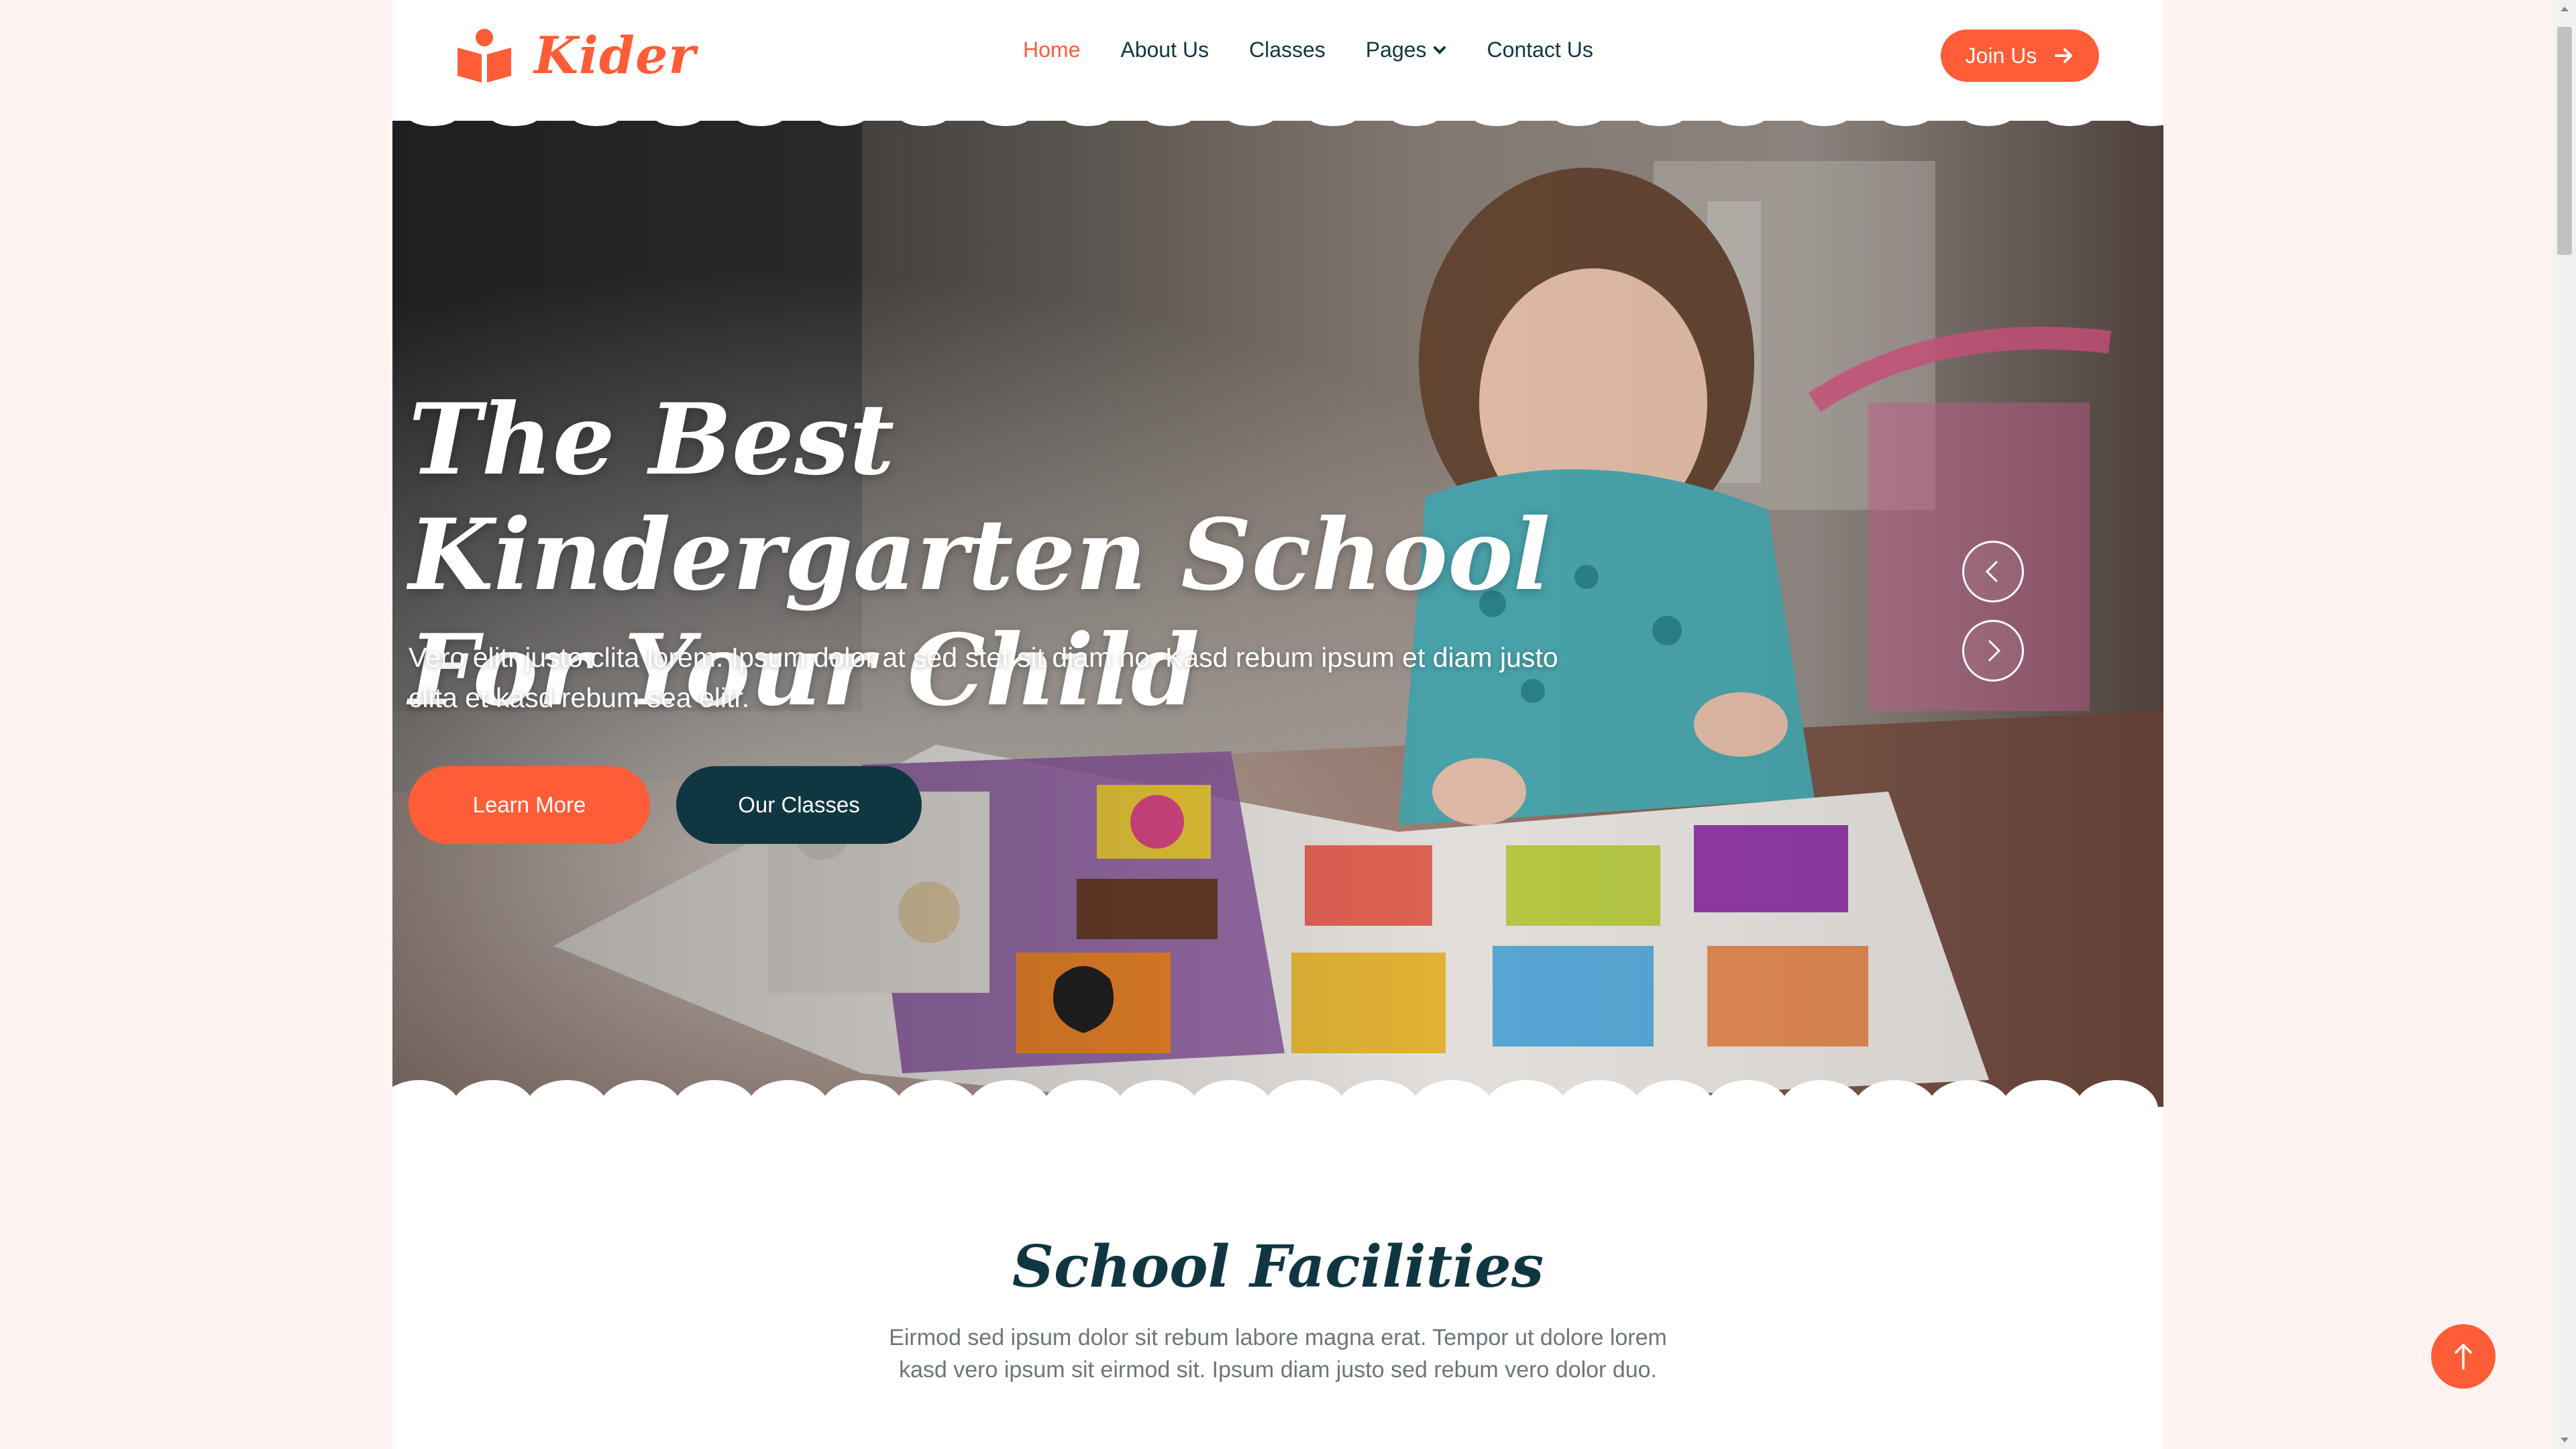 The height and width of the screenshot is (1449, 2576). Describe the element at coordinates (2001, 55) in the screenshot. I see `join-us-label: Join Us` at that location.